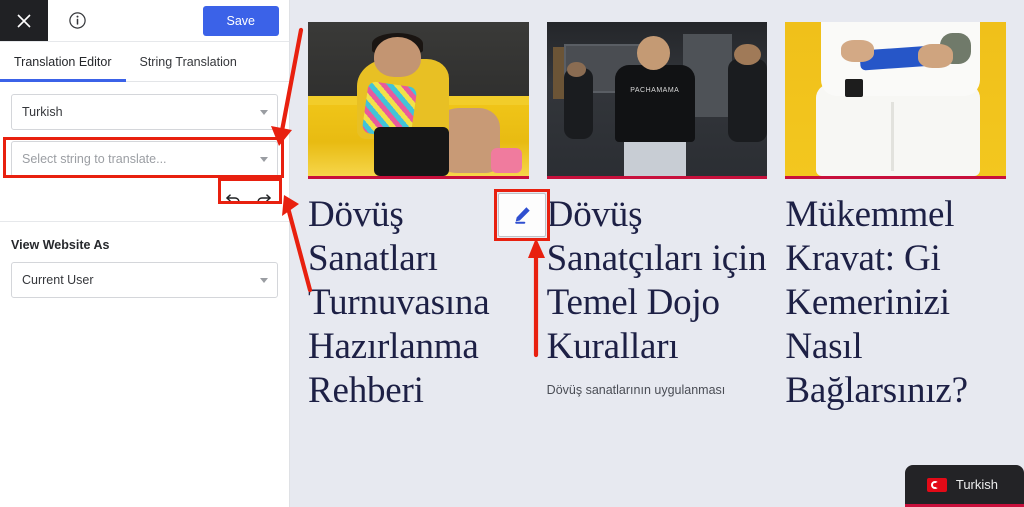 This screenshot has width=1024, height=507. I want to click on post-image-2: PACHAMAMA, so click(657, 100).